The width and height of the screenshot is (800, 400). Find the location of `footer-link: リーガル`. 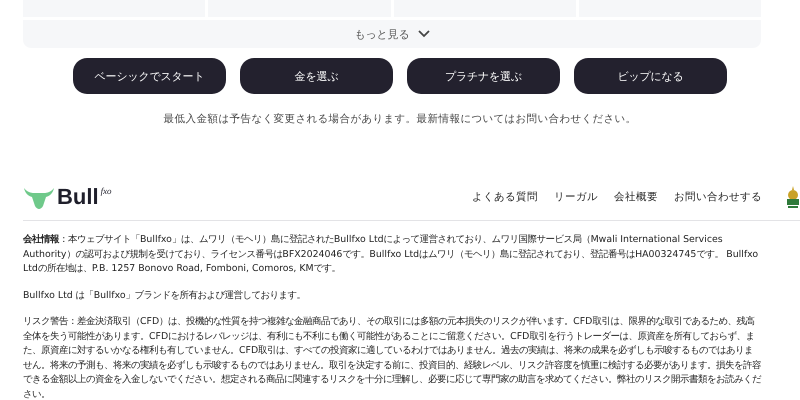

footer-link: リーガル is located at coordinates (576, 197).